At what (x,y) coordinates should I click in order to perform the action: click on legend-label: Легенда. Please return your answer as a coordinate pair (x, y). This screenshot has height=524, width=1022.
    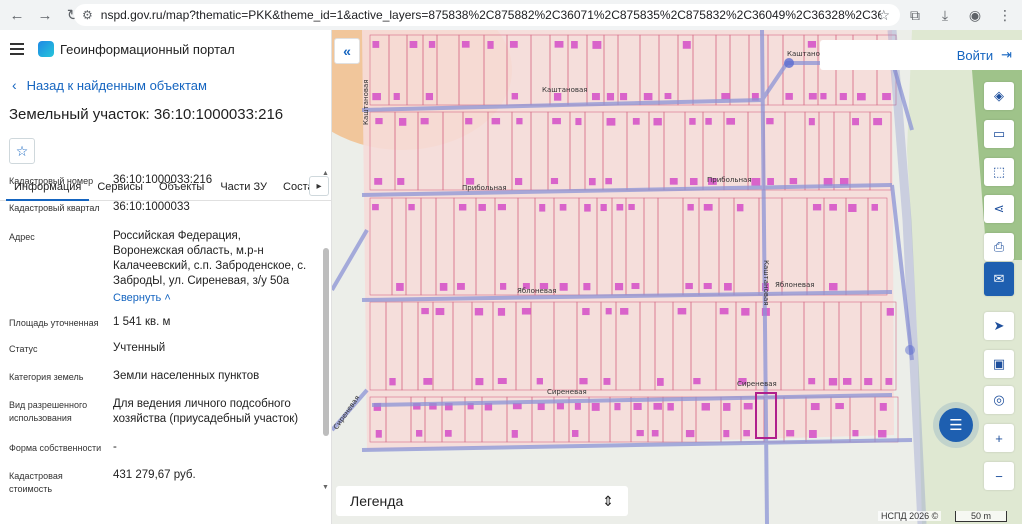
    Looking at the image, I should click on (377, 501).